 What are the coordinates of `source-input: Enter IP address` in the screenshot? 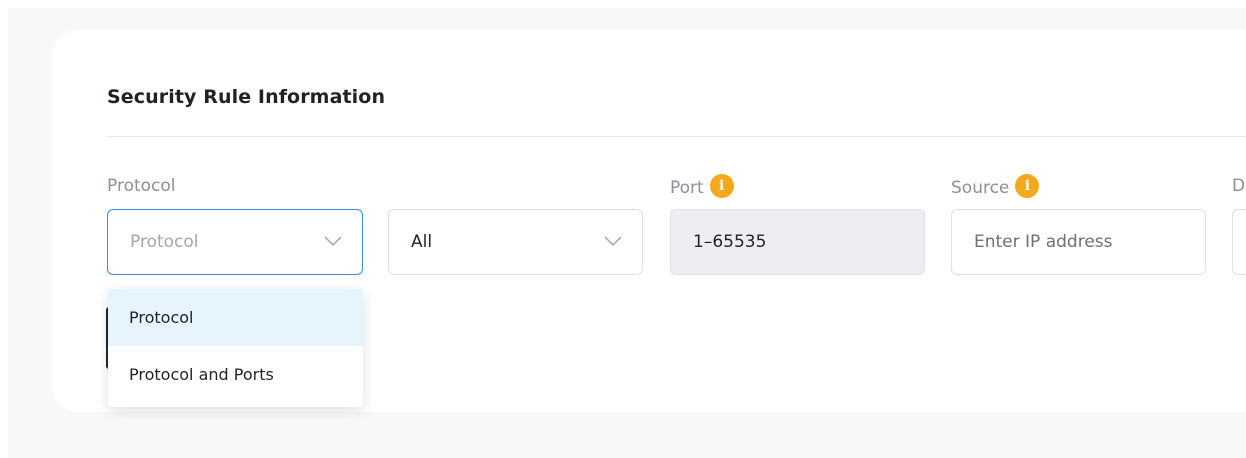 It's located at (1078, 242).